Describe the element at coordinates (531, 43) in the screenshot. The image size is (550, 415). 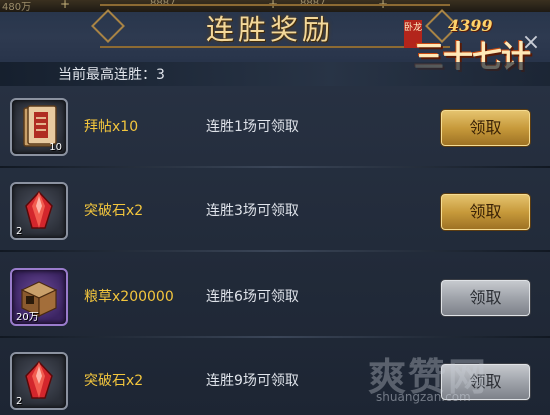
I see `close-icon: ×` at that location.